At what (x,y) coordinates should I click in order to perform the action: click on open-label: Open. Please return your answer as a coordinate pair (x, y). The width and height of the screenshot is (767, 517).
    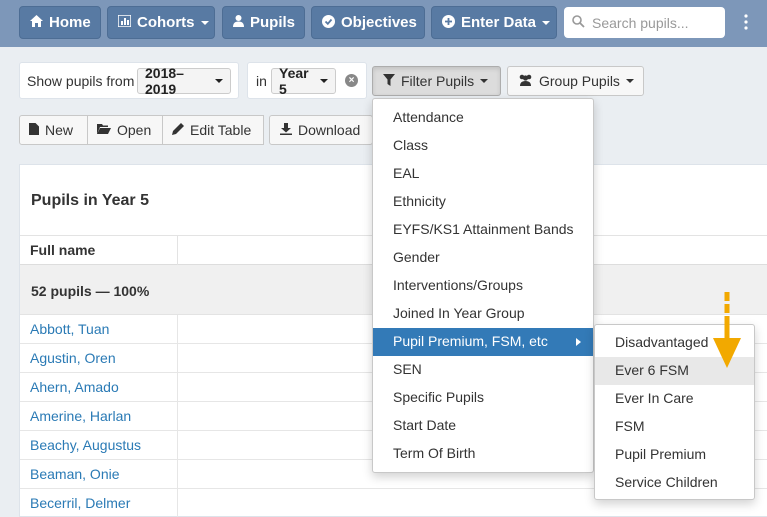
    Looking at the image, I should click on (134, 130).